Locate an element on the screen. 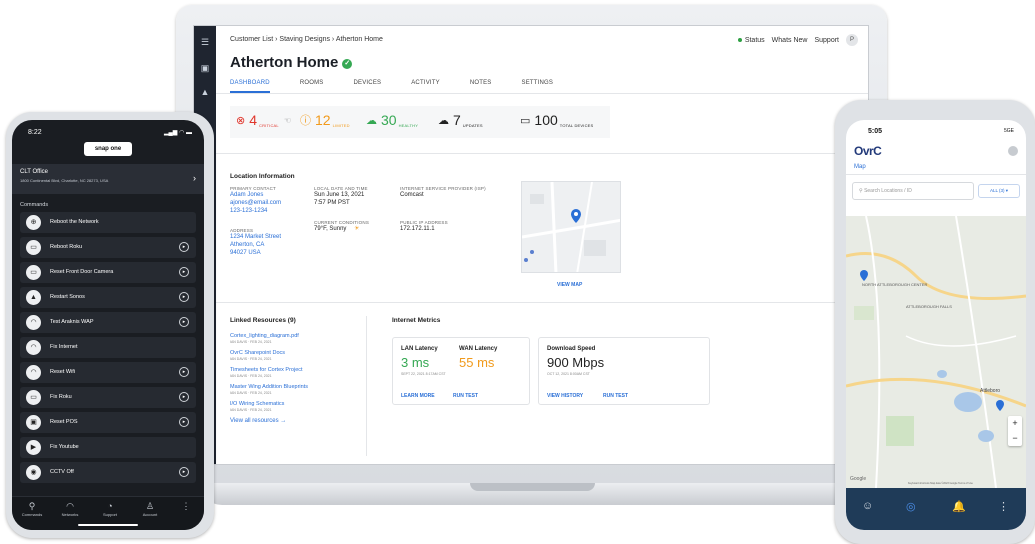 This screenshot has height=544, width=1035. tab-dashboard: DASHBOARD is located at coordinates (250, 86).